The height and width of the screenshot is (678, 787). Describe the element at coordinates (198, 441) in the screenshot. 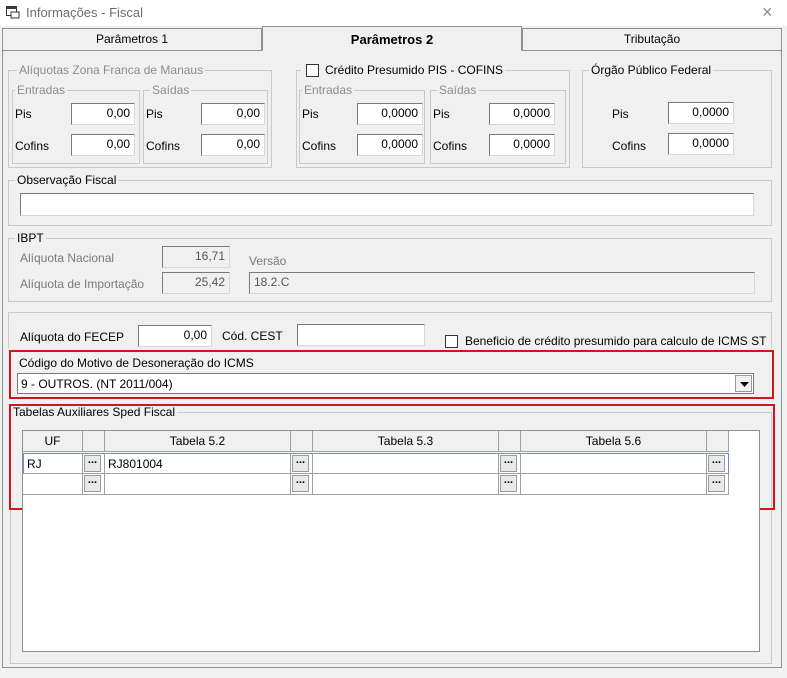

I see `col-header-tabela-5-2: Tabela 5.2` at that location.